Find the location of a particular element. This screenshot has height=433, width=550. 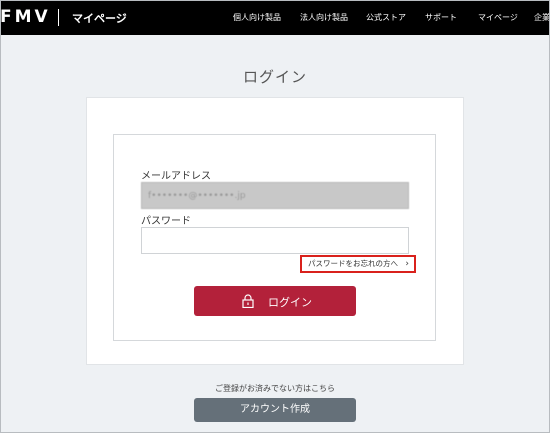

nav-item-corporate: 企業 is located at coordinates (542, 17).